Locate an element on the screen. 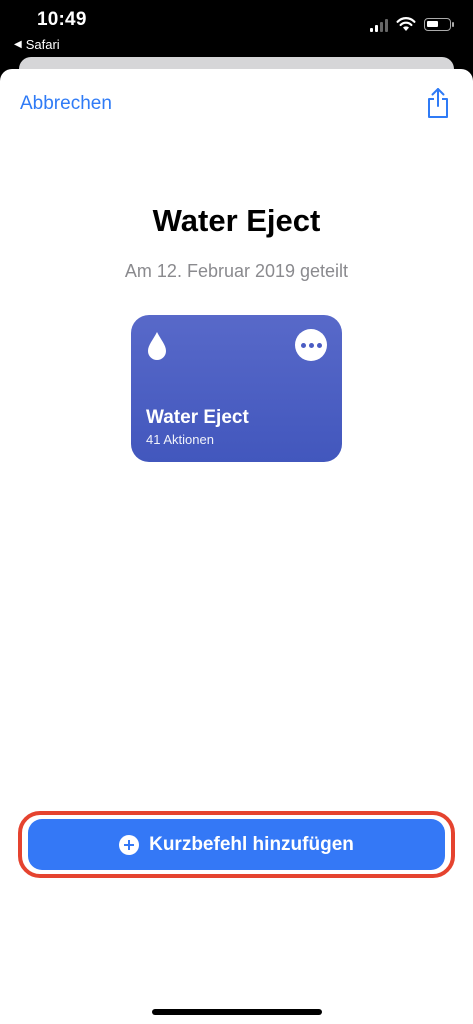 The image size is (473, 1024). status-icons is located at coordinates (412, 24).